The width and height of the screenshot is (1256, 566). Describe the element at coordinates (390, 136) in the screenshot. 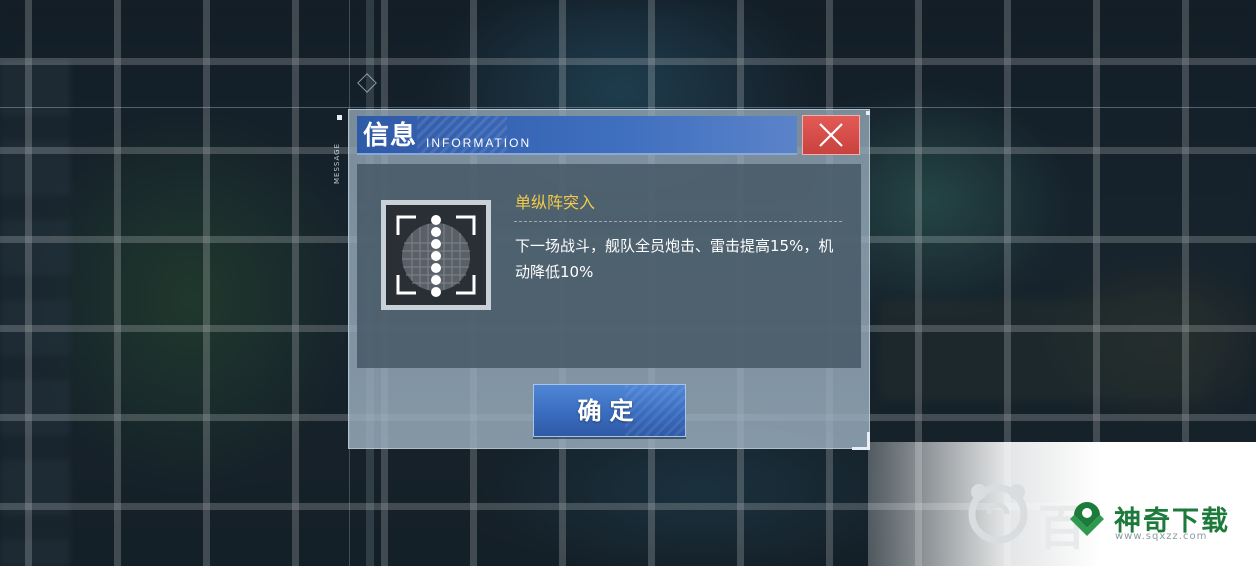

I see `dialog-title: 信息` at that location.